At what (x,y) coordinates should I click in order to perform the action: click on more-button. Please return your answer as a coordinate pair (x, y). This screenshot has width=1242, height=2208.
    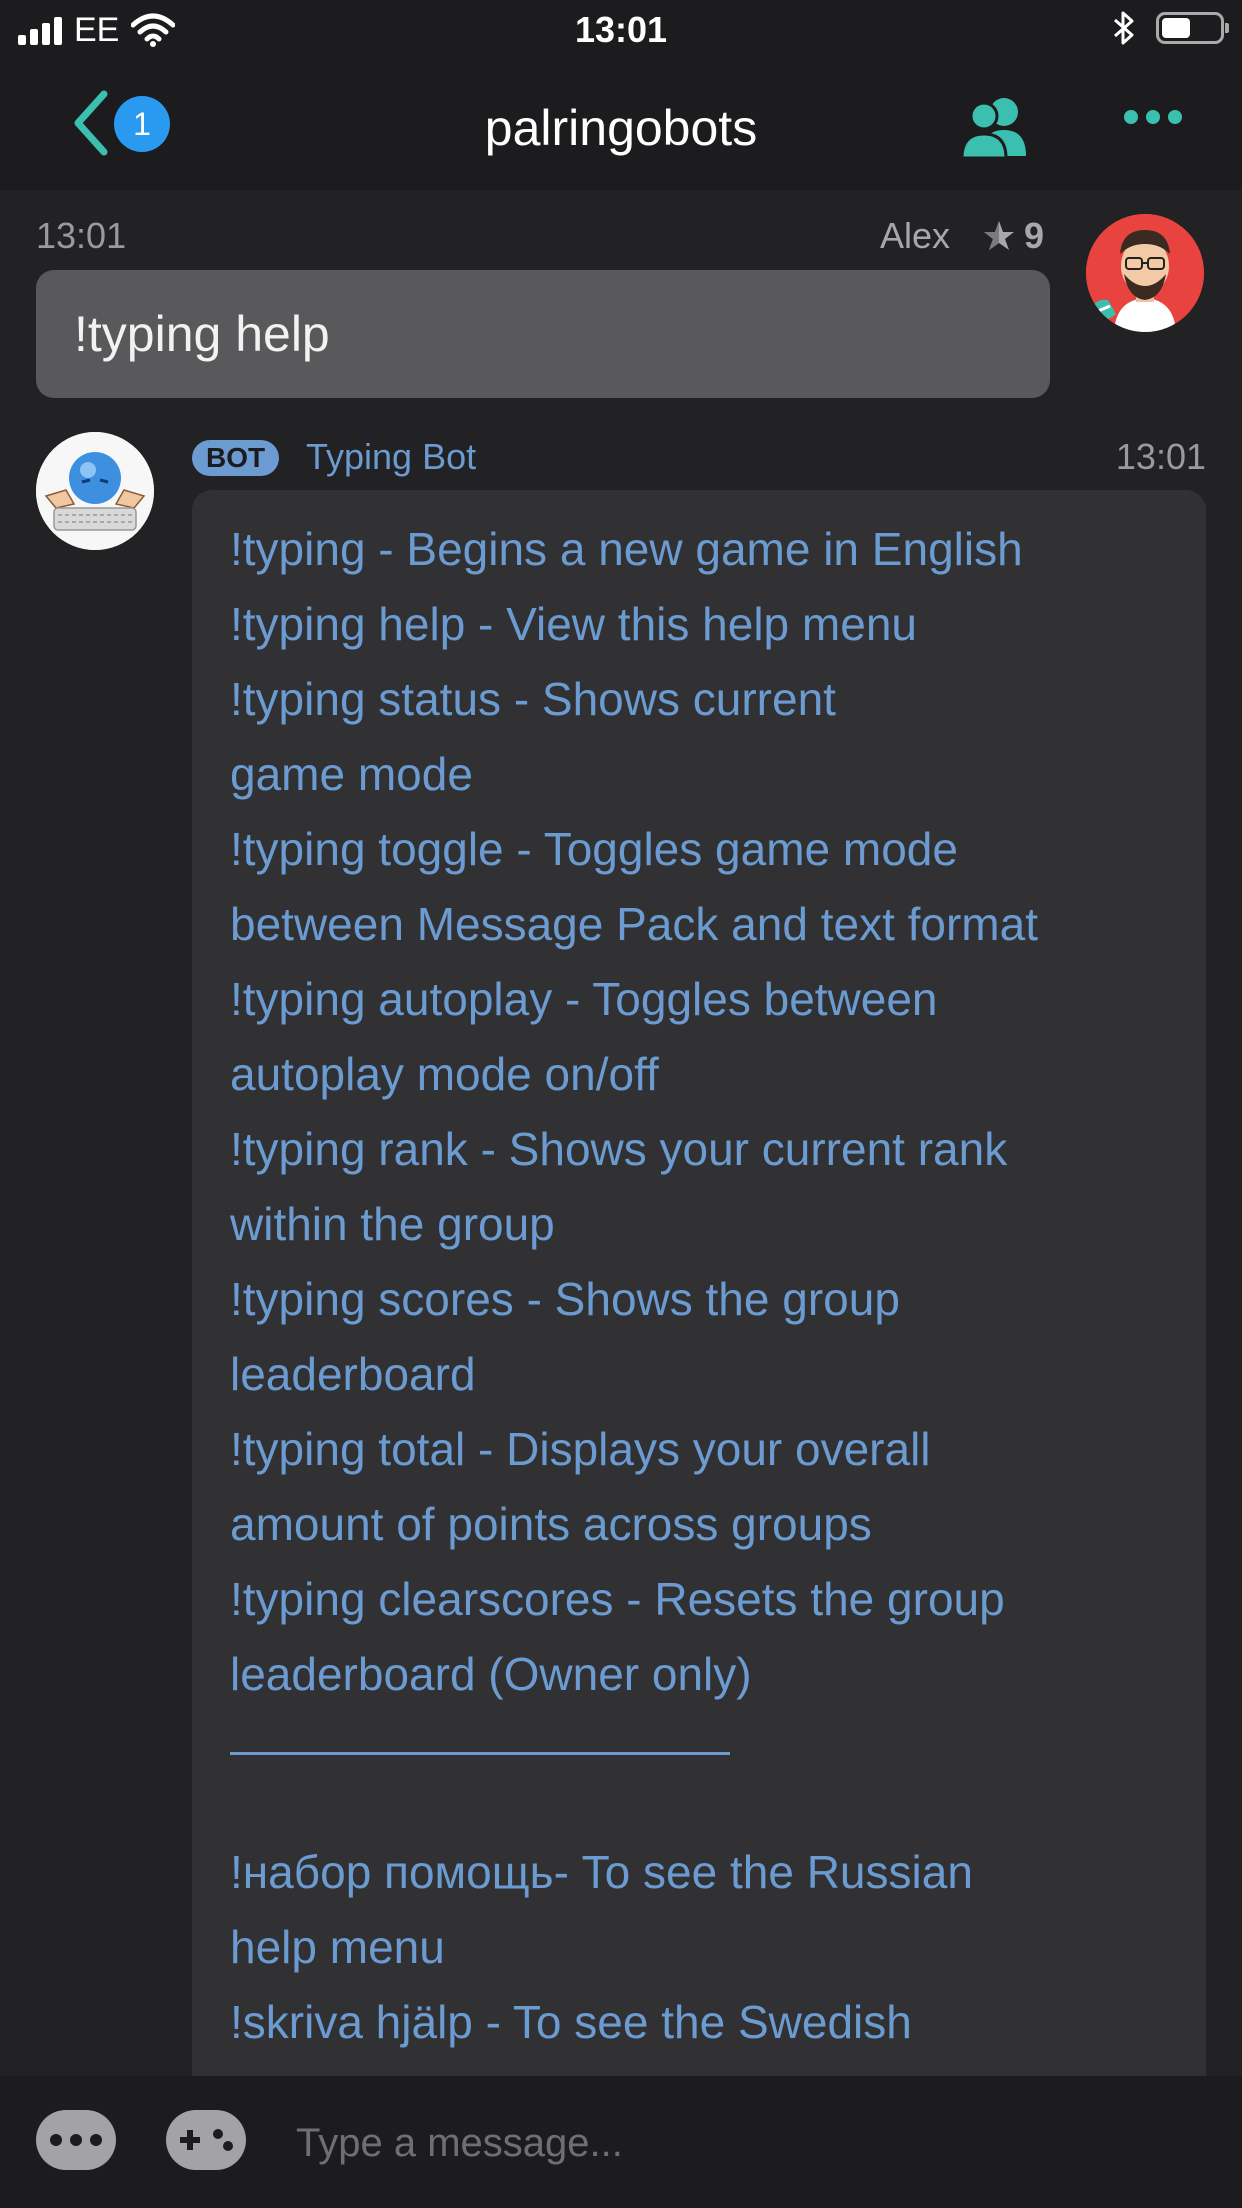
    Looking at the image, I should click on (1153, 117).